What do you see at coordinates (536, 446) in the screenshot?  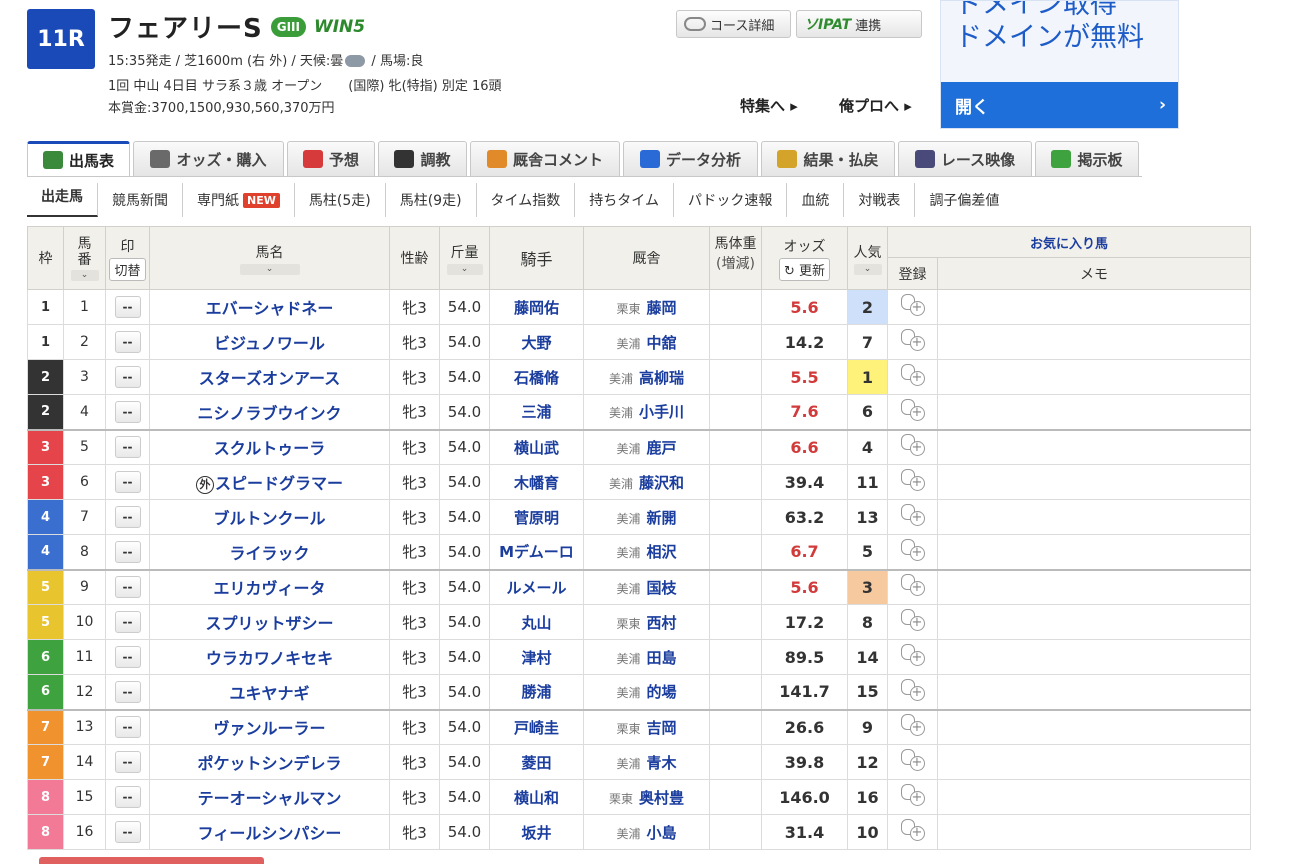 I see `jockey-link: 横山武` at bounding box center [536, 446].